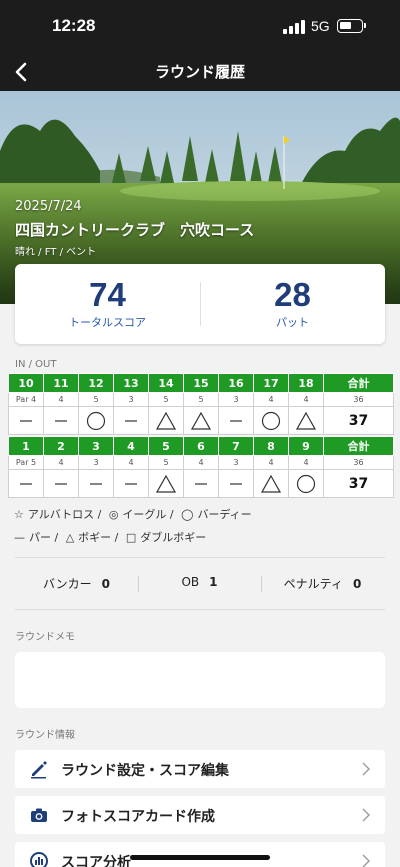 The image size is (400, 867). Describe the element at coordinates (201, 383) in the screenshot. I see `hole-number-row: 10 11 12 13 14 15 16 17 18 合計` at that location.